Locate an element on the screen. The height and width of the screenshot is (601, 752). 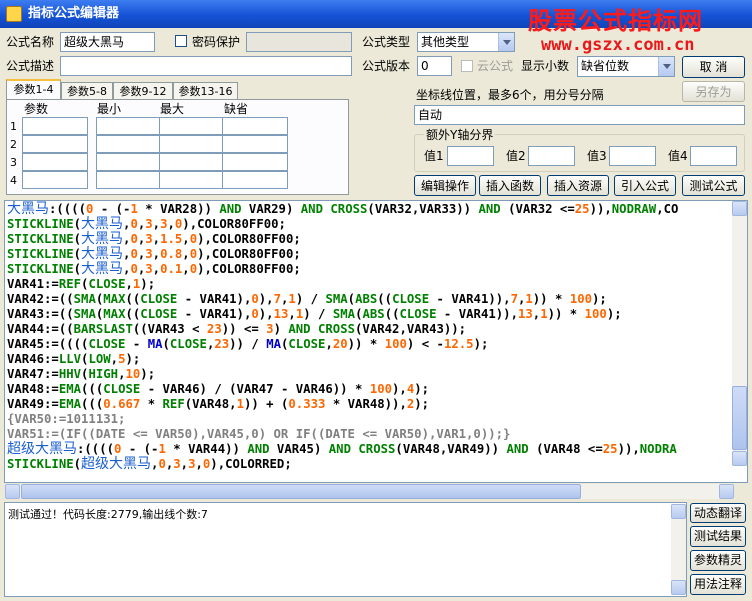
scroll-right-icon is located at coordinates (726, 491).